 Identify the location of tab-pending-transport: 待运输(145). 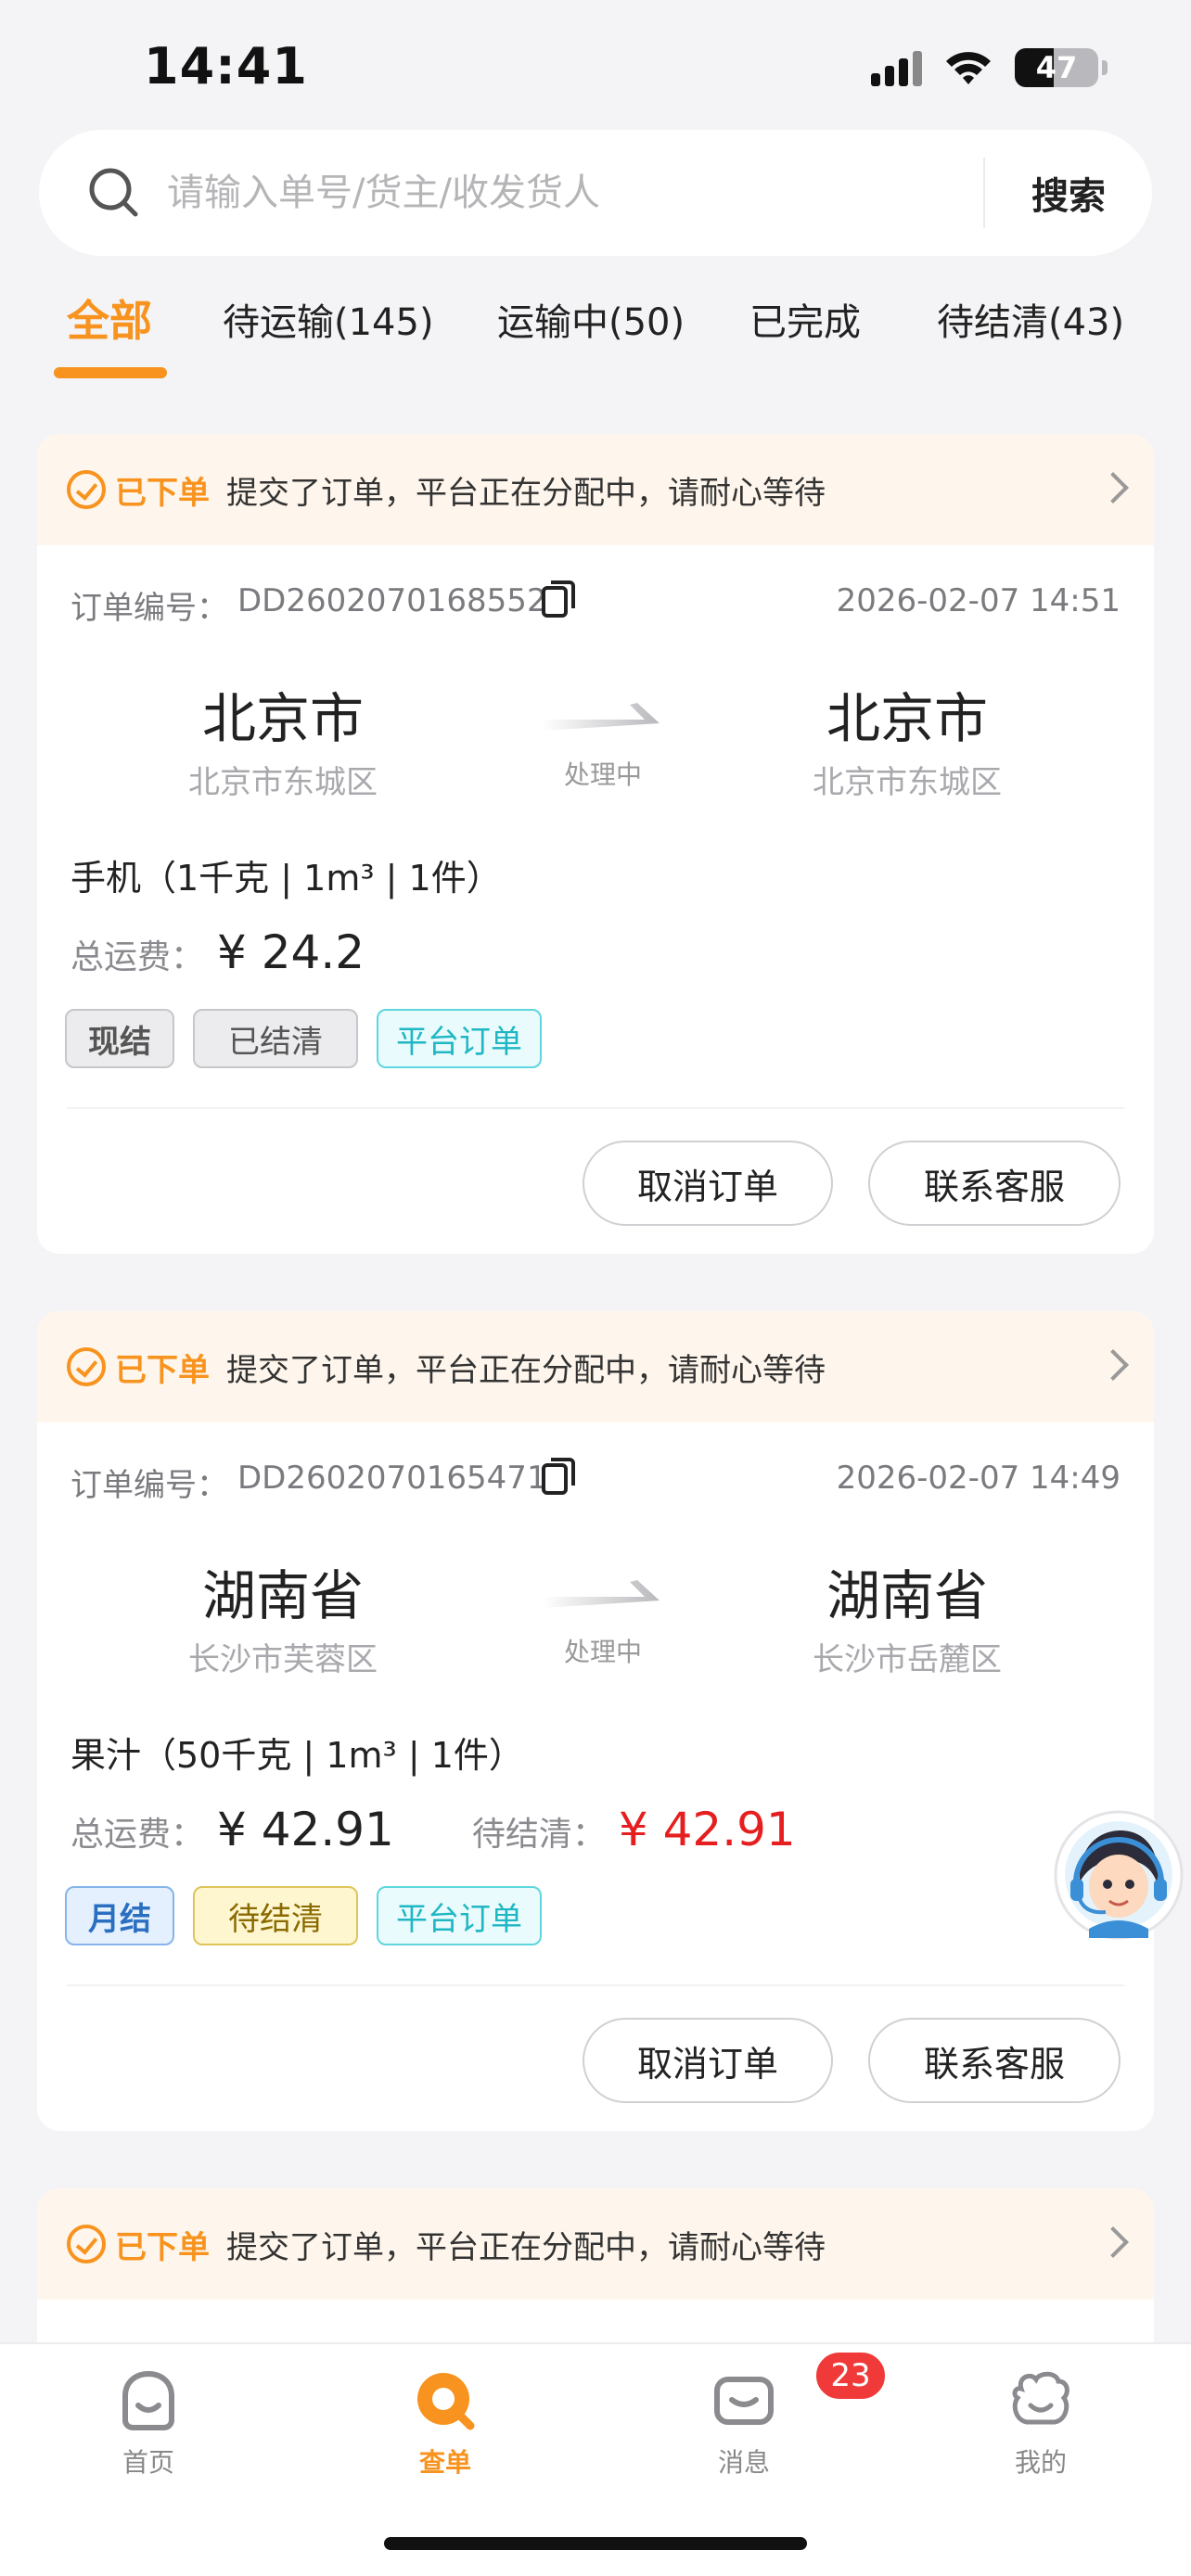
(328, 319).